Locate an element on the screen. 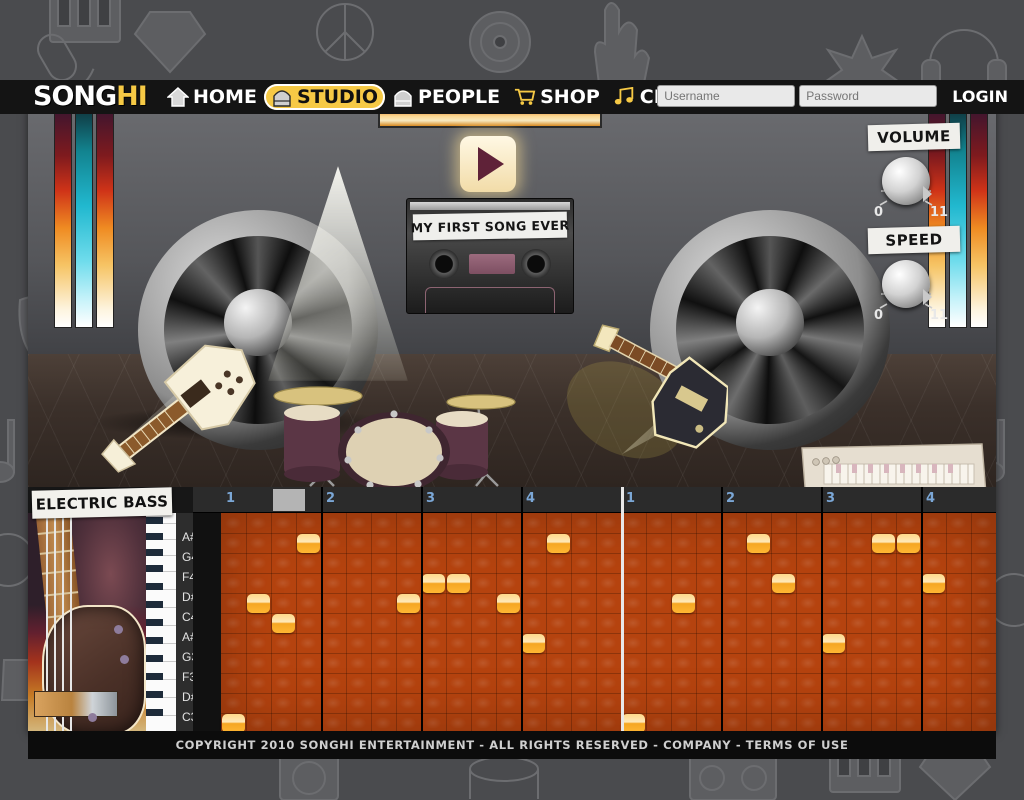 The image size is (1024, 800). playhead-line is located at coordinates (622, 609).